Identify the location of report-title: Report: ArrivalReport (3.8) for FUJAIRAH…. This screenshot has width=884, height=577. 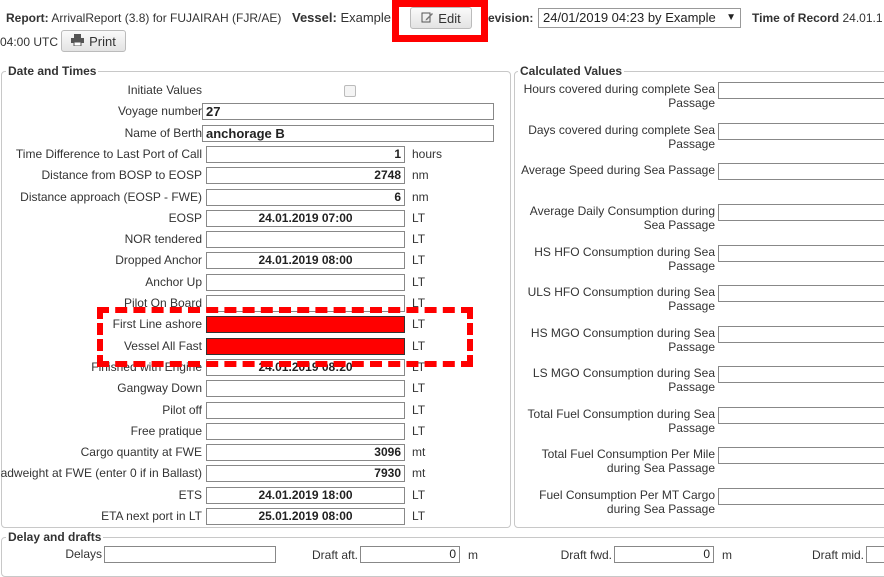
(143, 18).